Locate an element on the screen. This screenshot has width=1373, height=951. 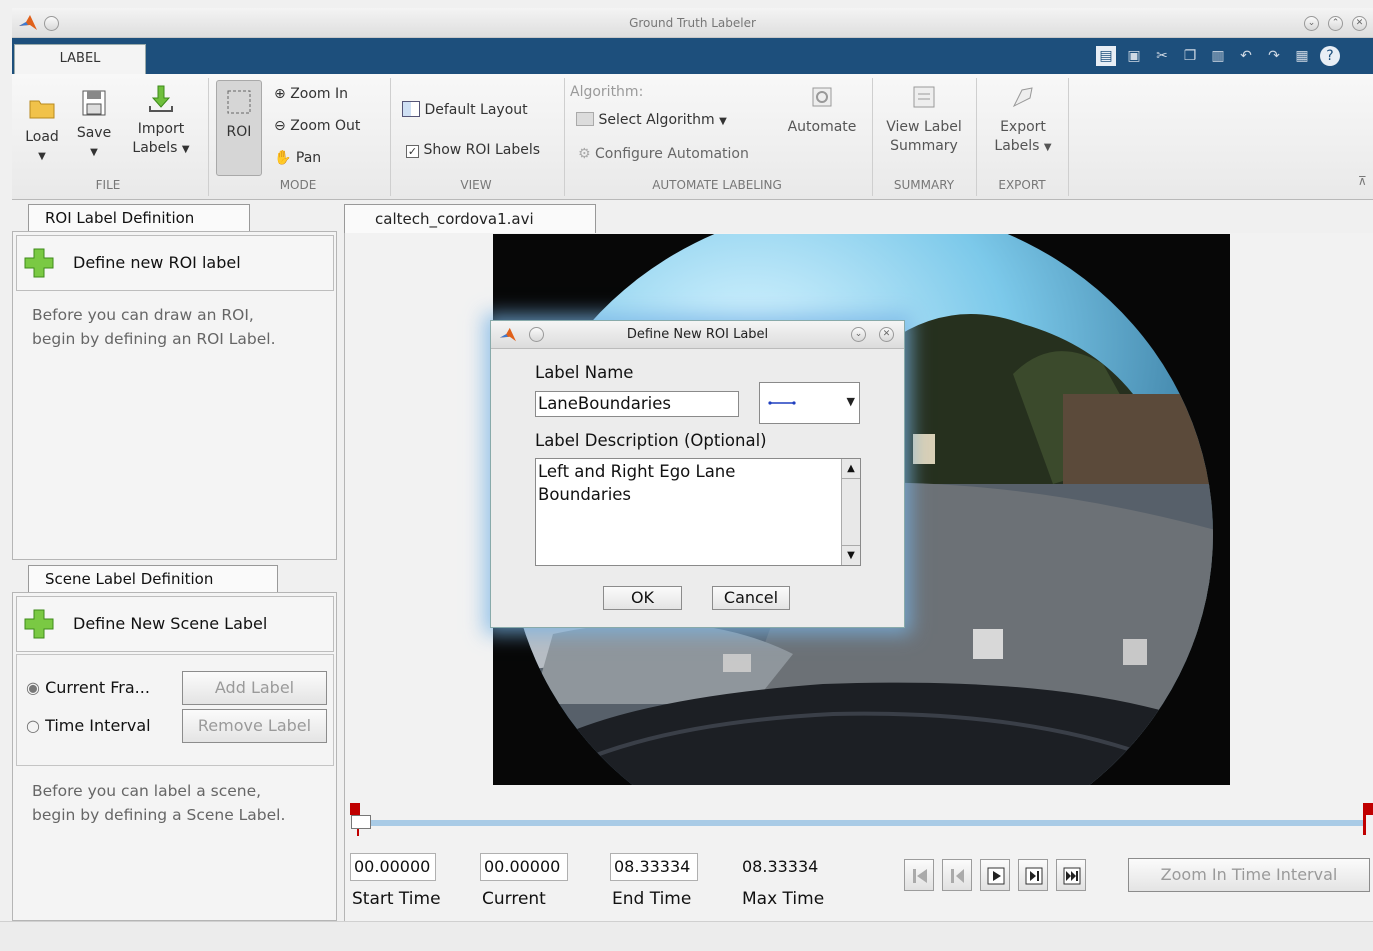
automate-group-label: AUTOMATE LABELING is located at coordinates (717, 185).